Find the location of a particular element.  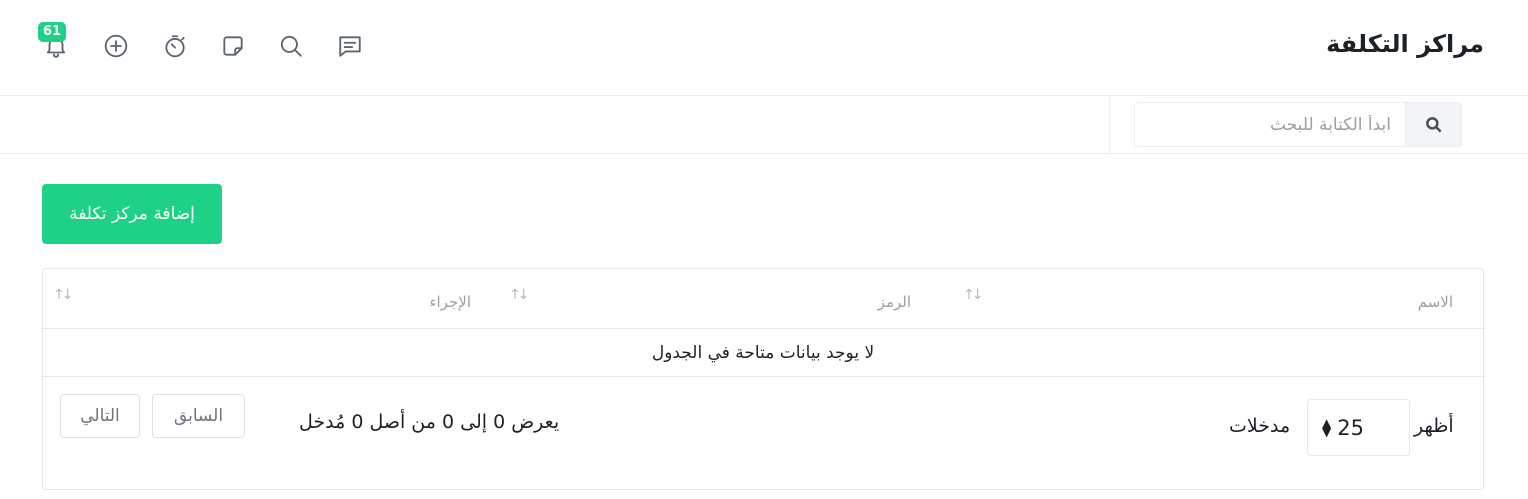

select-arrows-icon: ▲ ▼ is located at coordinates (1327, 427).